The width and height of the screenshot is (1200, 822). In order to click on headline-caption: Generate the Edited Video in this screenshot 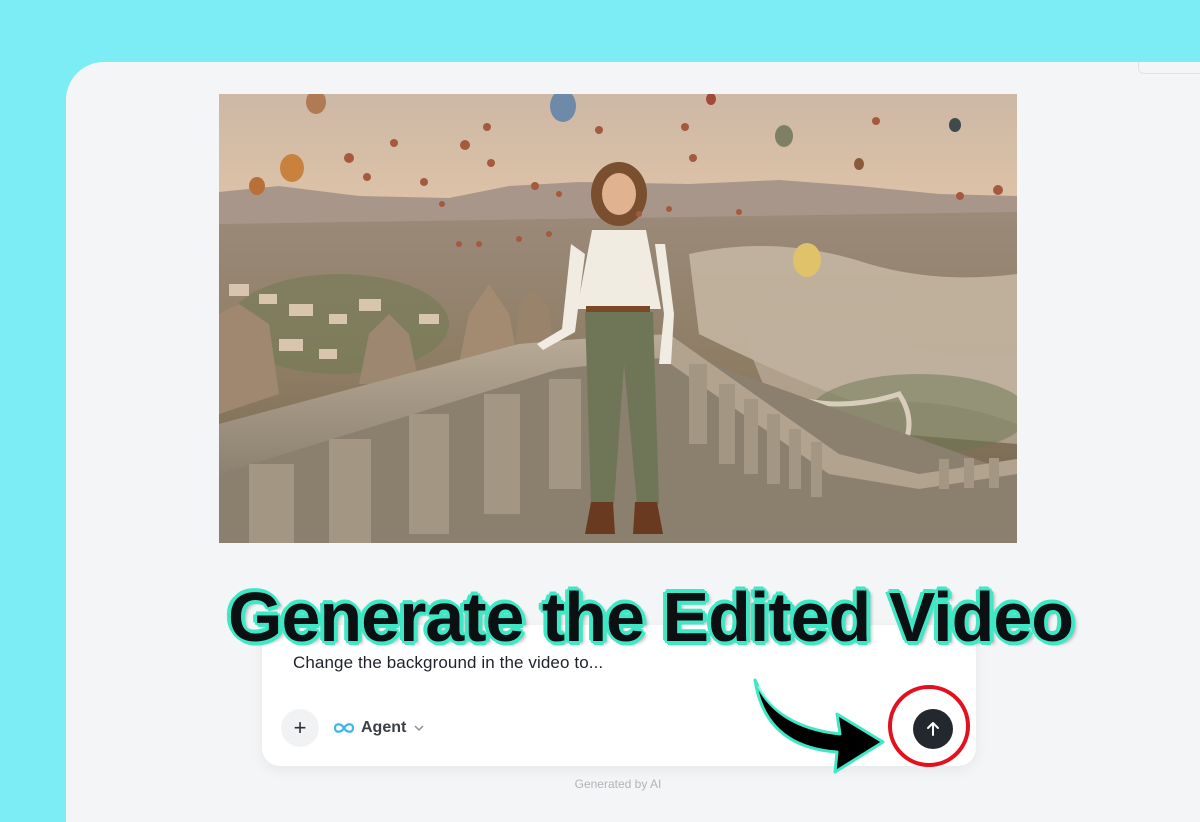, I will do `click(651, 617)`.